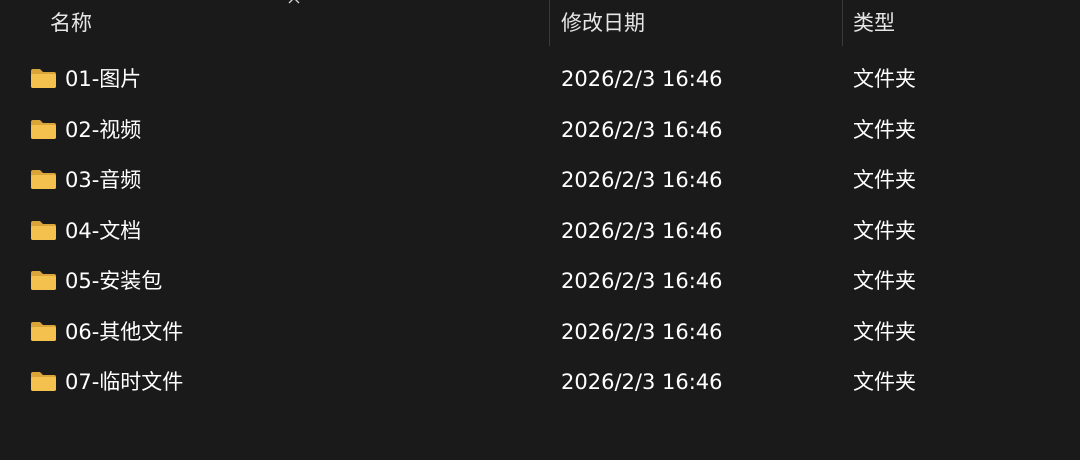  What do you see at coordinates (270, 23) in the screenshot?
I see `column-header-name: 名称` at bounding box center [270, 23].